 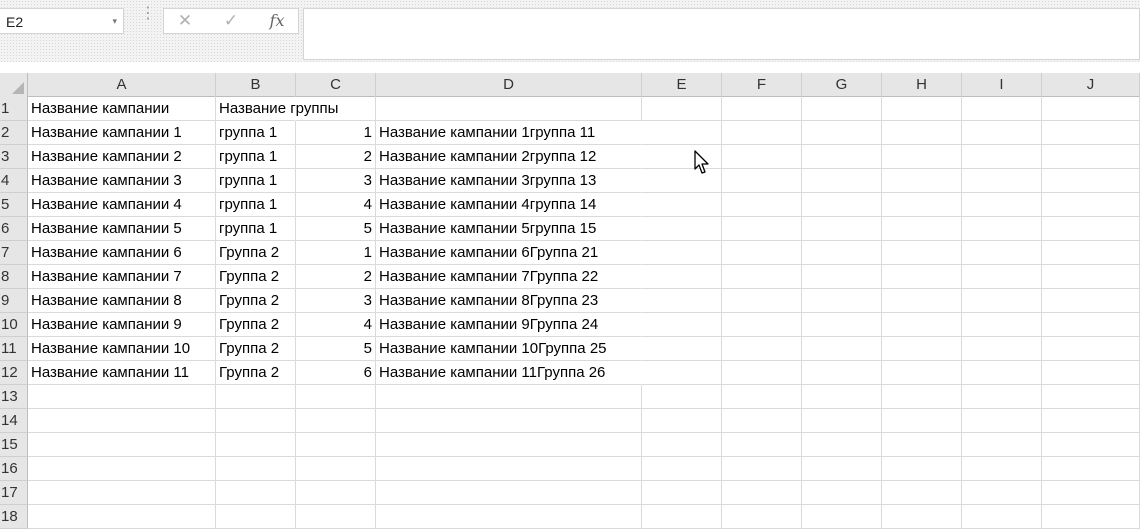 I want to click on cell-b6: группа 1, so click(x=256, y=229).